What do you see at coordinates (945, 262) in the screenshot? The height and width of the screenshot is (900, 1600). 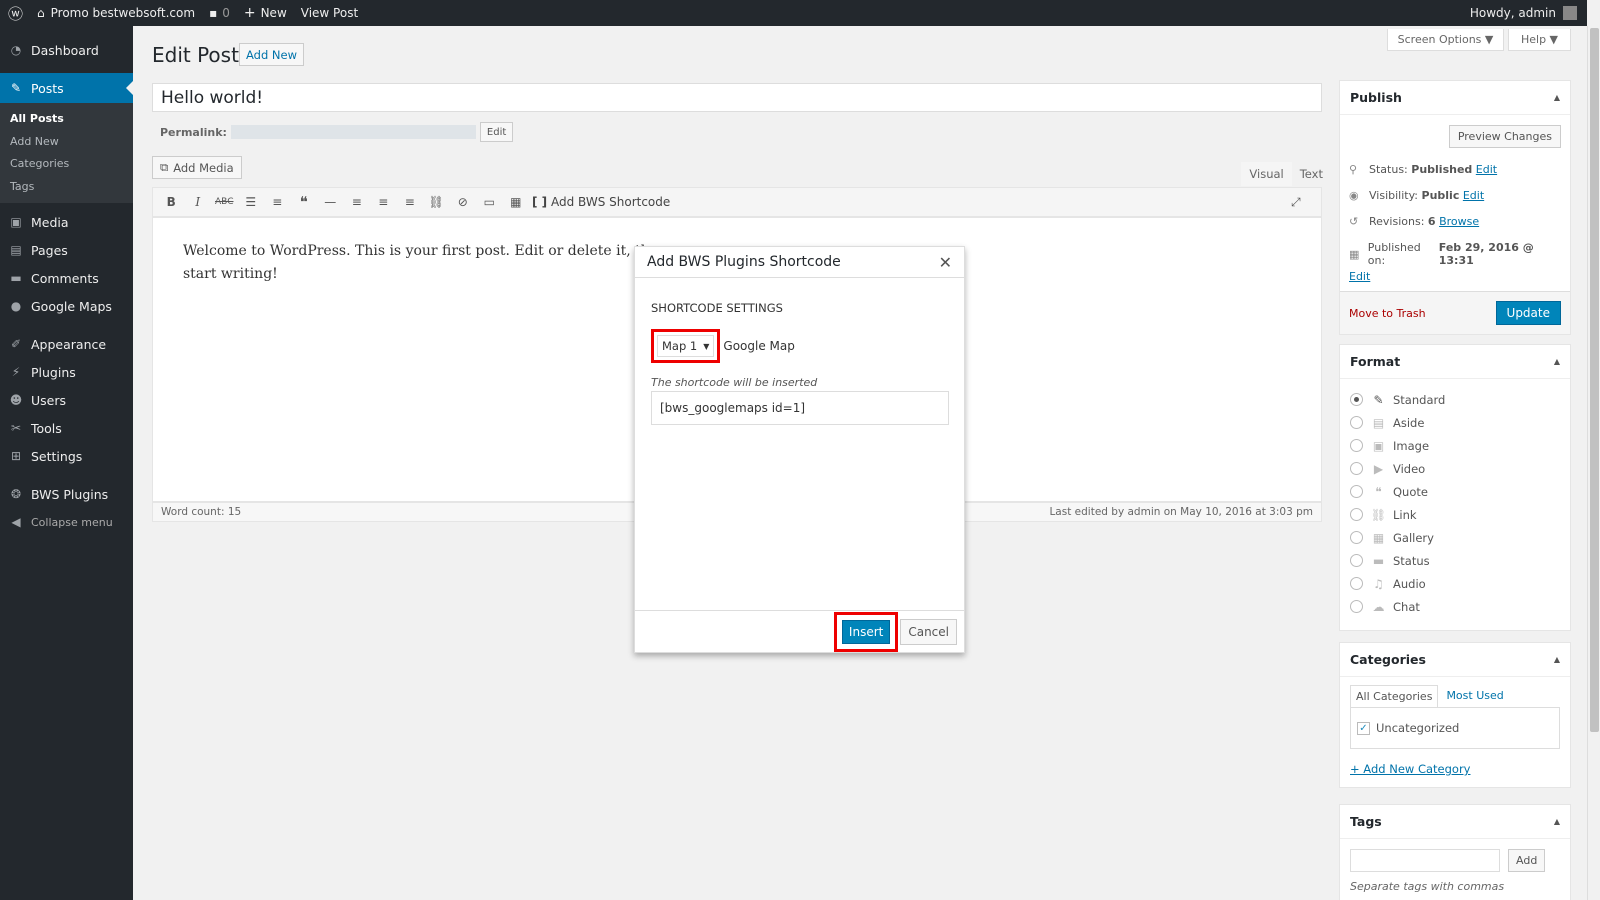 I see `close-icon: ✕` at bounding box center [945, 262].